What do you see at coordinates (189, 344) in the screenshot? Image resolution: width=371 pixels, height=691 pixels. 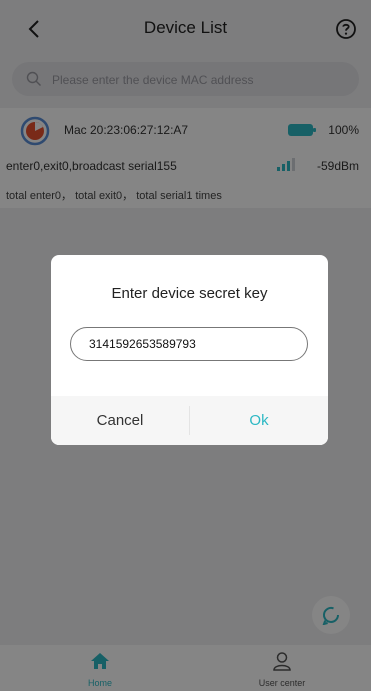 I see `secret-key-input` at bounding box center [189, 344].